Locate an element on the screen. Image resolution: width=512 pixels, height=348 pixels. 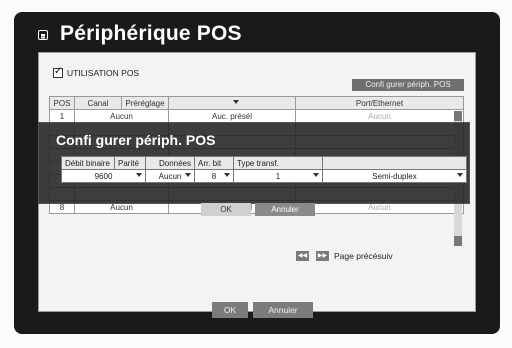
table-row: 1 Aucun Auc. présél Aucun is located at coordinates (256, 116).